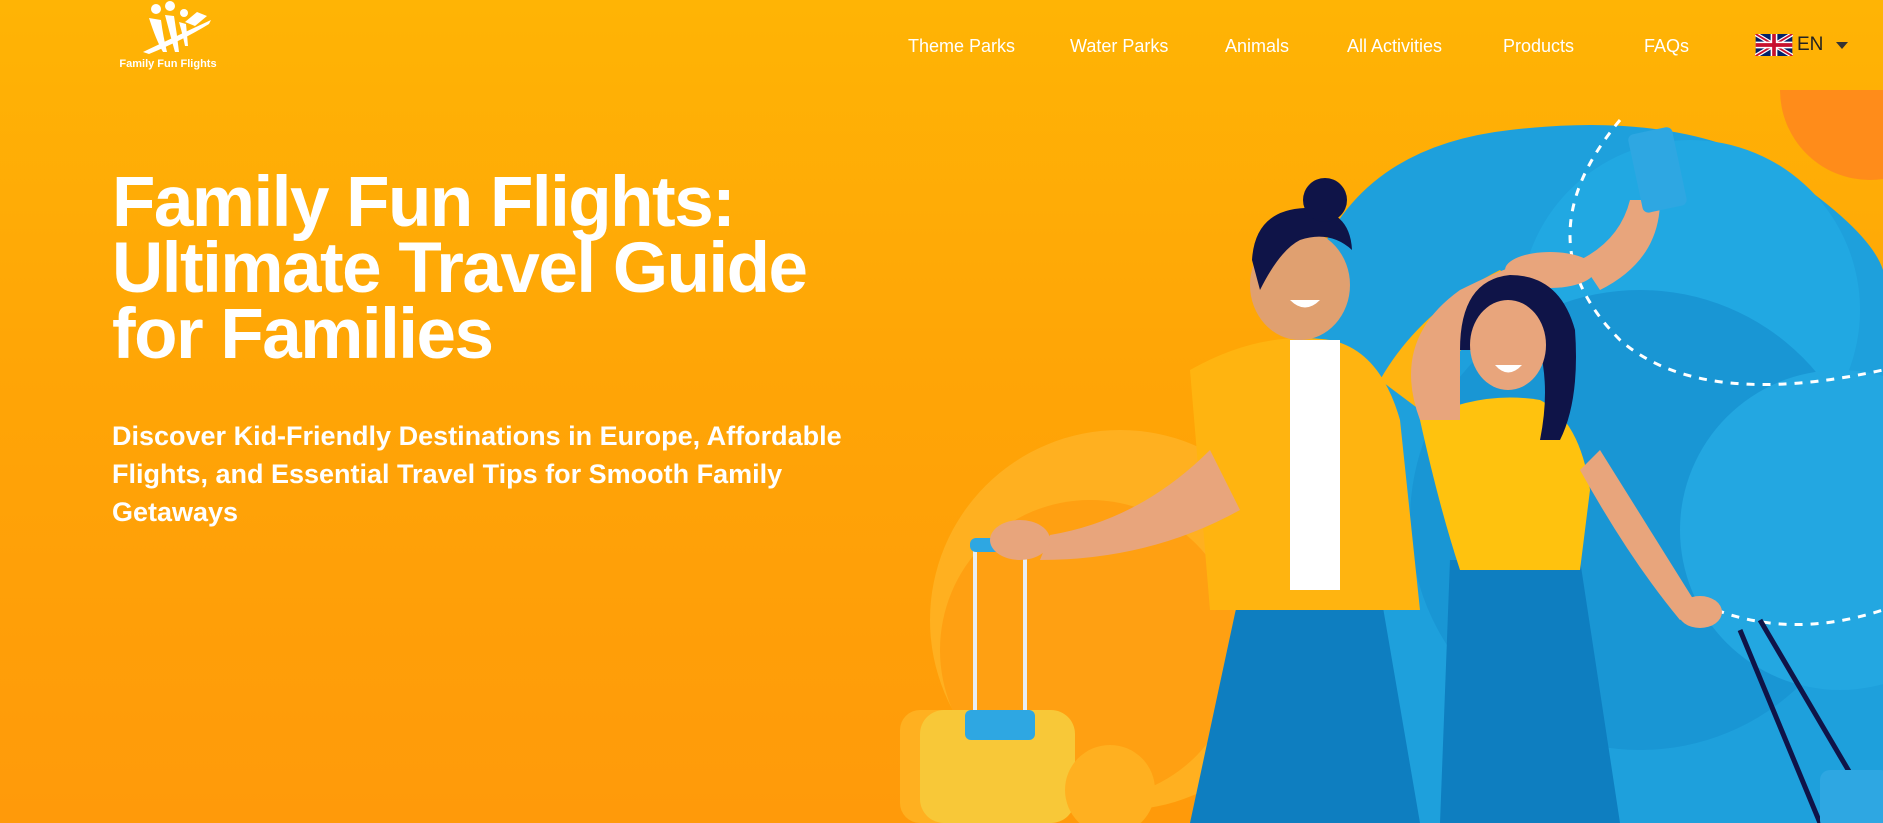  Describe the element at coordinates (177, 27) in the screenshot. I see `logo-family-plane-icon` at that location.